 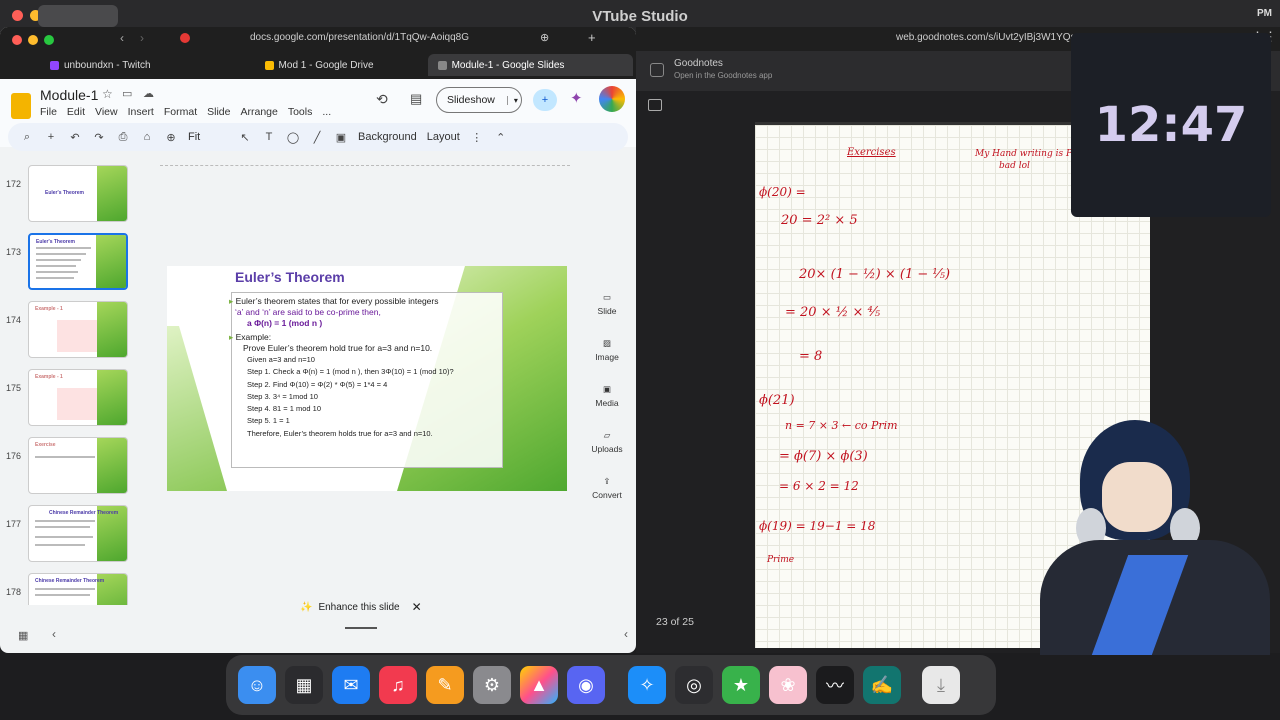 I want to click on mail-icon: ✉, so click(x=351, y=685).